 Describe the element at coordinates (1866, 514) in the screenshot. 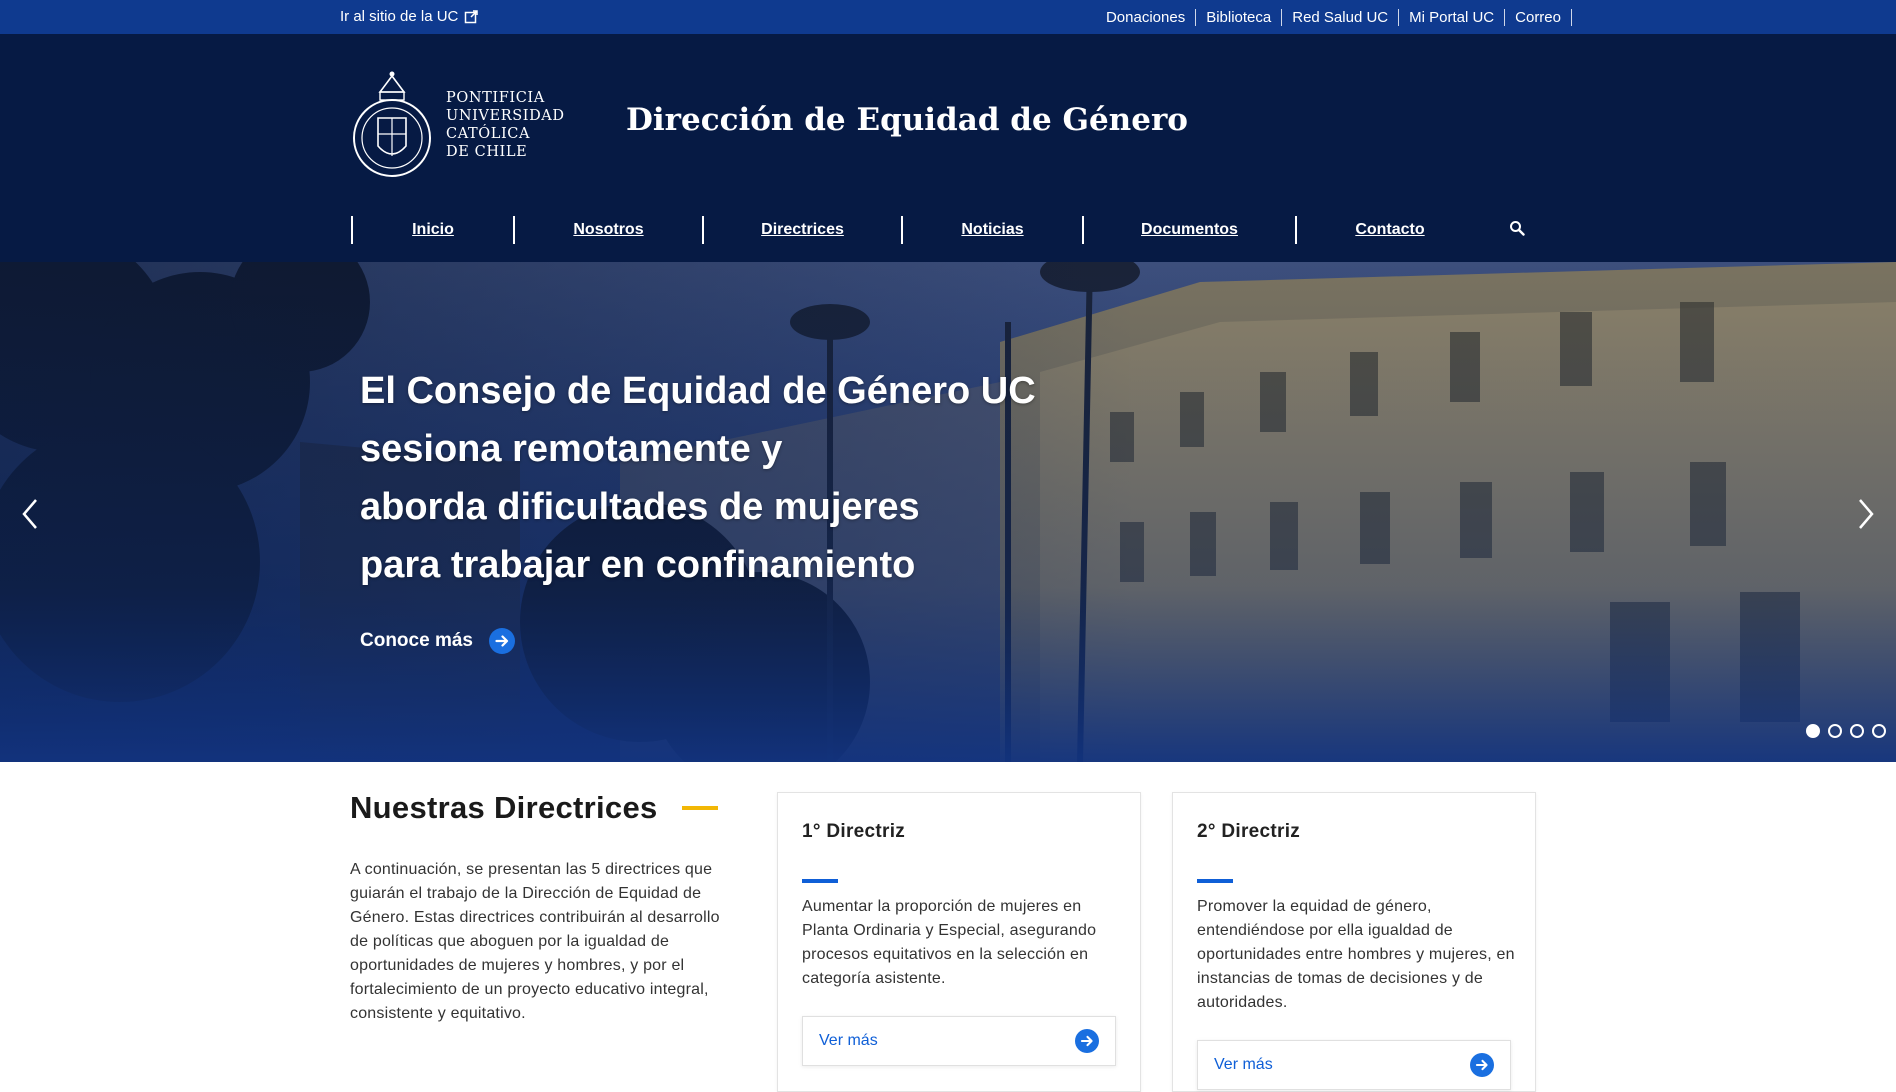

I see `chevron-right-icon` at that location.